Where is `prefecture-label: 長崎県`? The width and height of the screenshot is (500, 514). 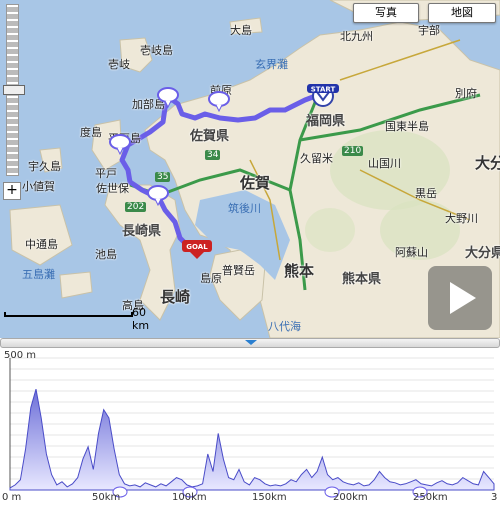
prefecture-label: 長崎県 is located at coordinates (142, 231).